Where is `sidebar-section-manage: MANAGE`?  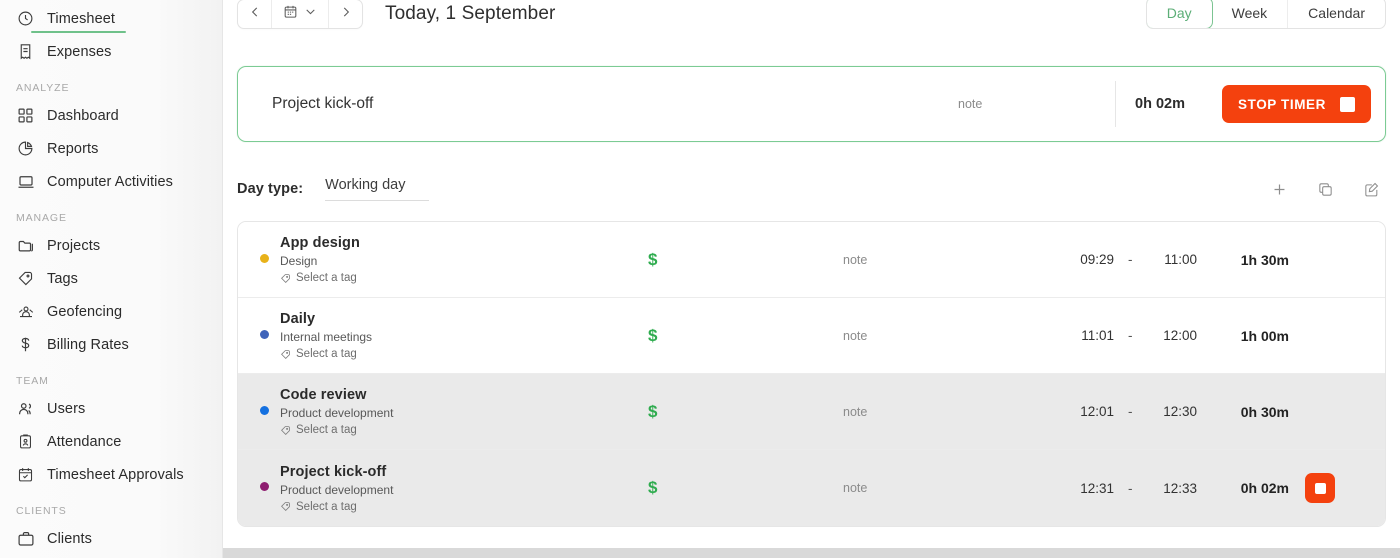 sidebar-section-manage: MANAGE is located at coordinates (41, 218).